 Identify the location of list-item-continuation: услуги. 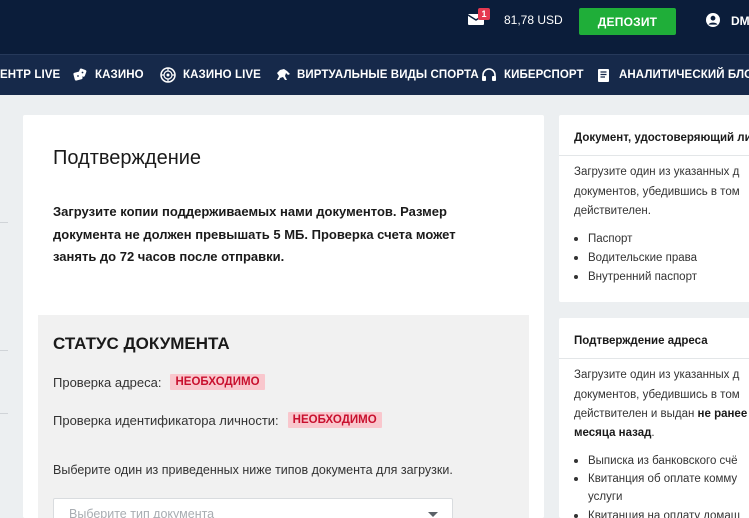
(605, 497).